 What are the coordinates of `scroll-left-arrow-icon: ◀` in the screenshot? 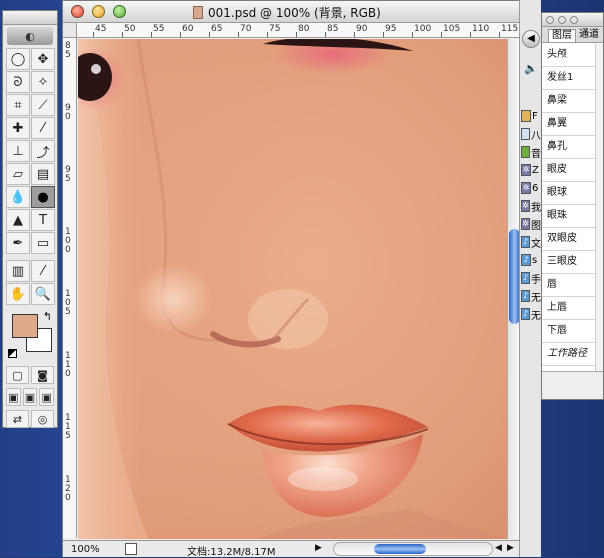 It's located at (498, 548).